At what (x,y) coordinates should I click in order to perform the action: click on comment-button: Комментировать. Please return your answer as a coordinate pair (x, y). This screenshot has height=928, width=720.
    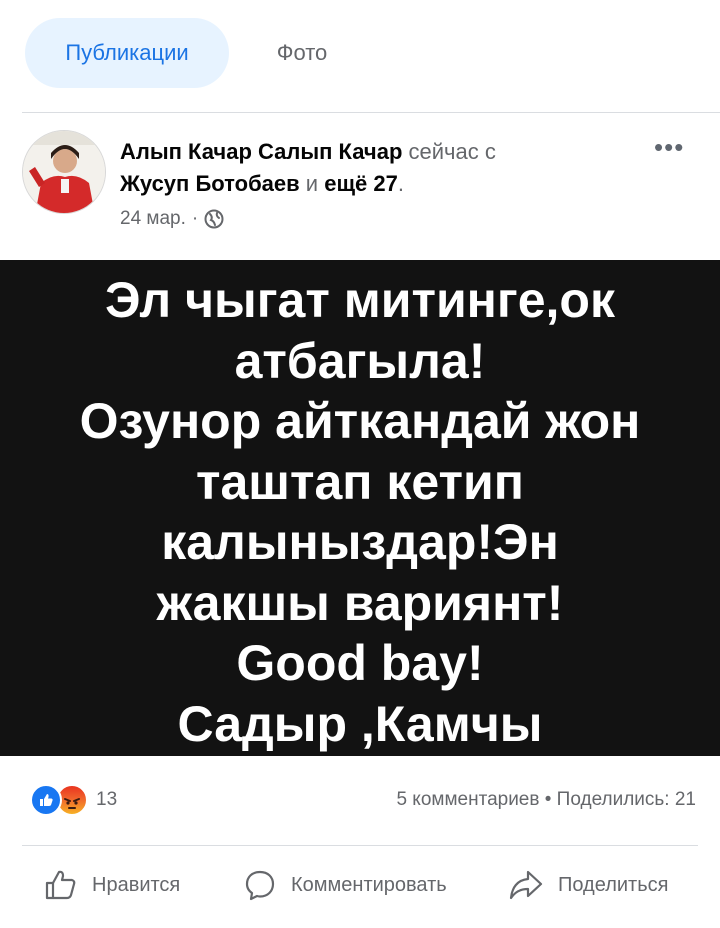
    Looking at the image, I should click on (345, 885).